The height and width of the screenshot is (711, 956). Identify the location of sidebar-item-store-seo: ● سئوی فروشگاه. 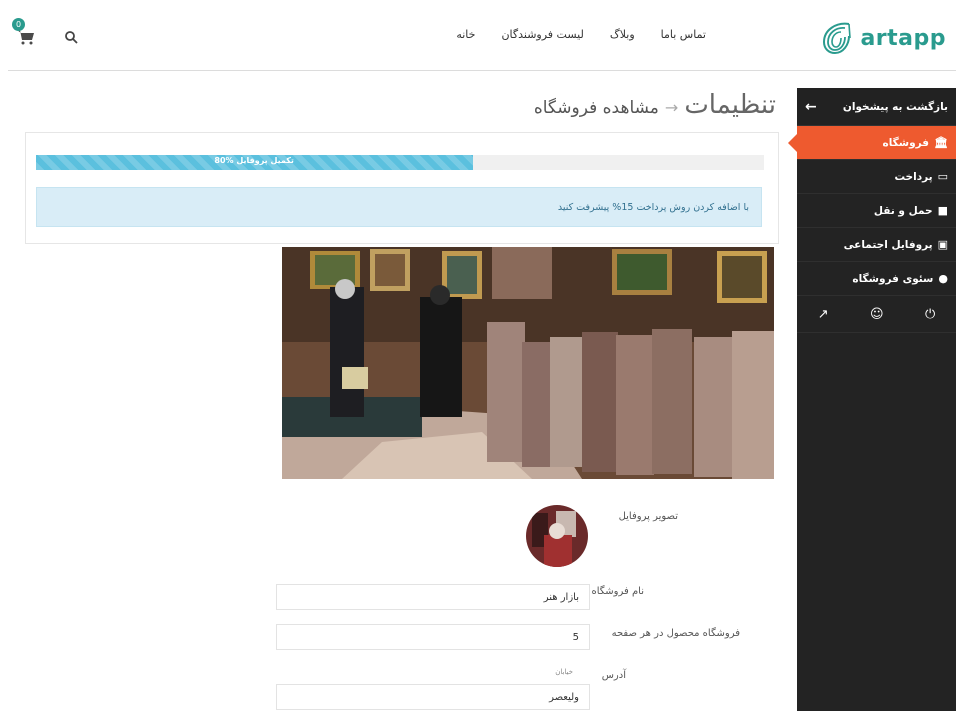
(876, 279).